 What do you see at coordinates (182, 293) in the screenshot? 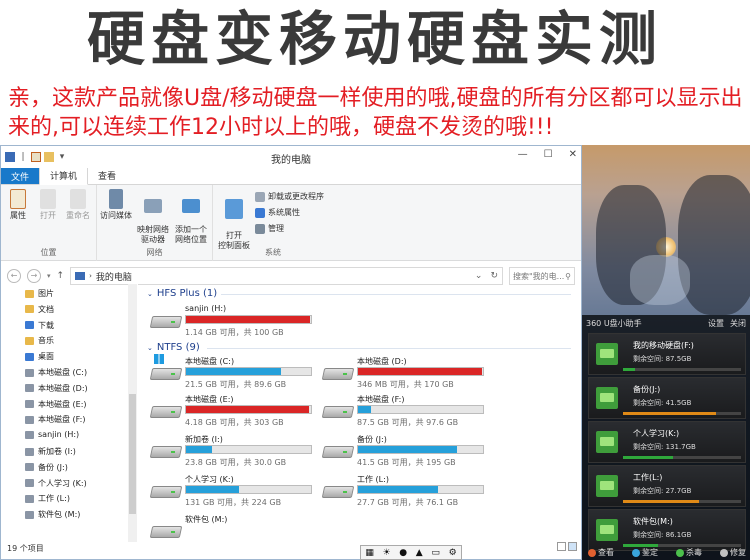
I see `group-header-hfs: ⌄ HFS Plus (1)` at bounding box center [182, 293].